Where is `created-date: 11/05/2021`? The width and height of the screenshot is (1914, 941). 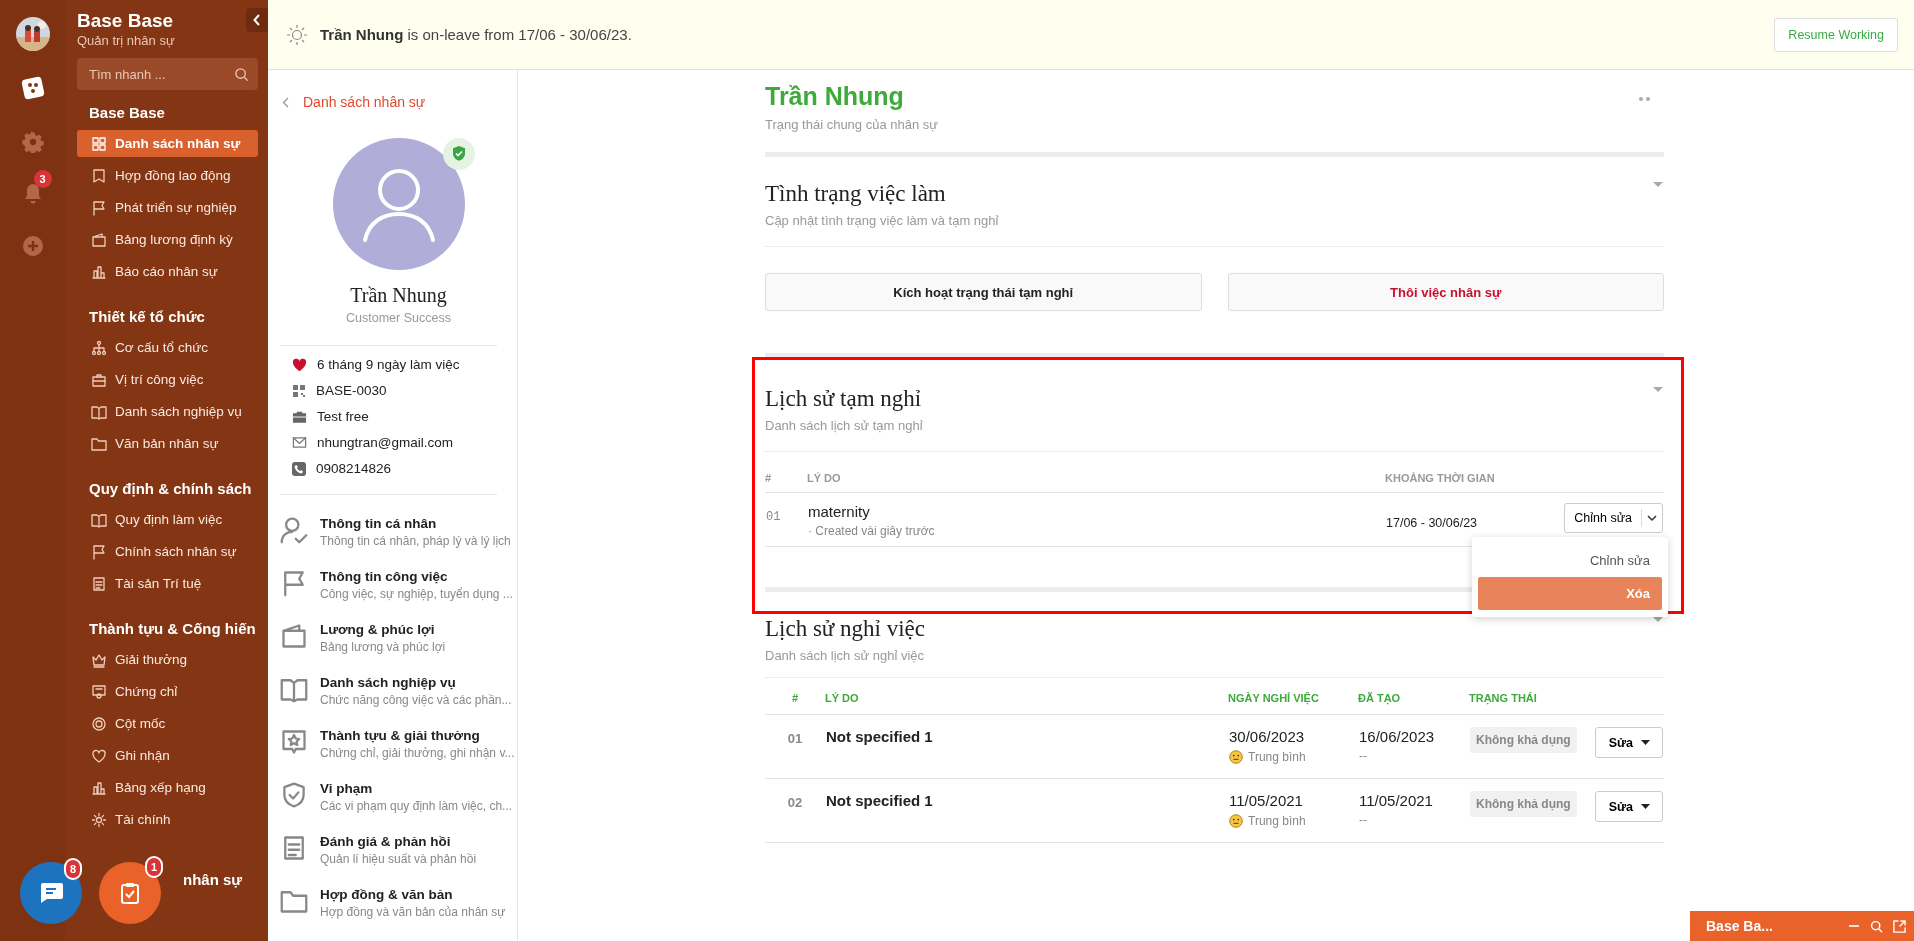
created-date: 11/05/2021 is located at coordinates (1396, 800).